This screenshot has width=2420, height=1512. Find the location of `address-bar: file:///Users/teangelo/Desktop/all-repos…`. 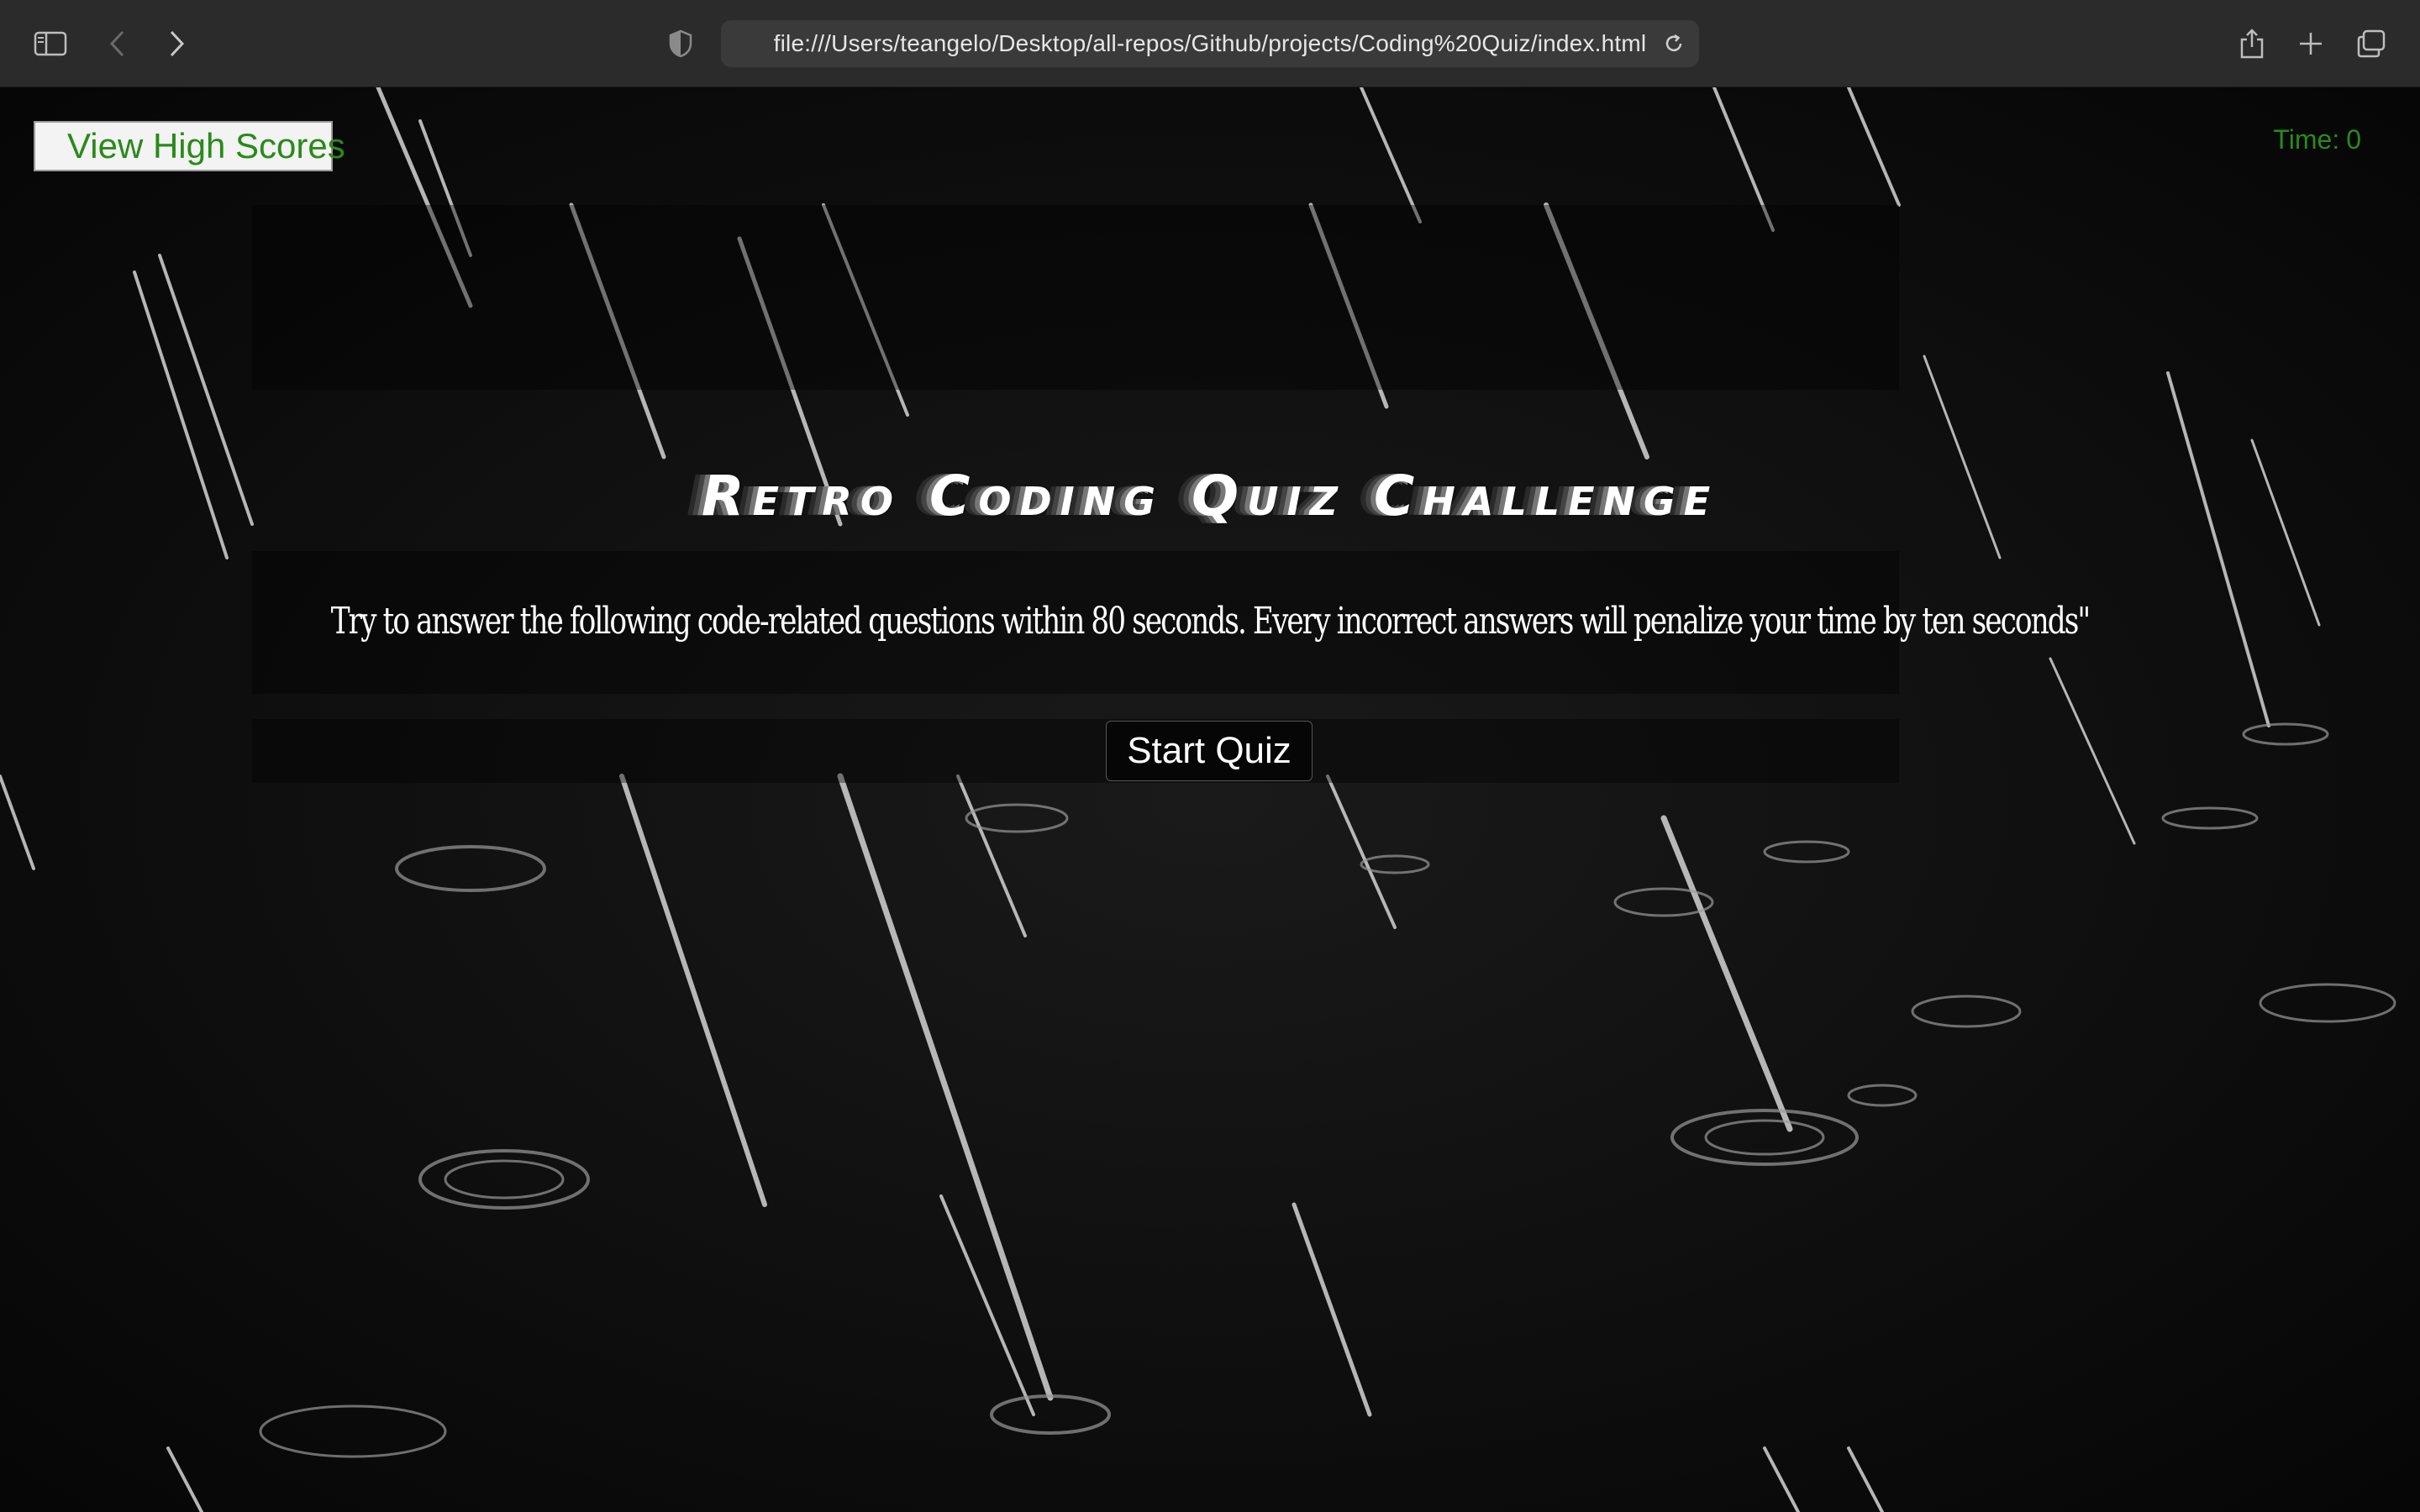

address-bar: file:///Users/teangelo/Desktop/all-repos… is located at coordinates (1210, 43).